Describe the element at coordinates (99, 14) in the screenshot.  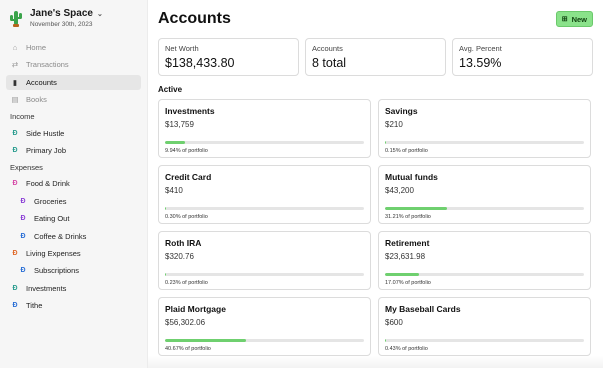
I see `chevron-down-icon: ⌄` at that location.